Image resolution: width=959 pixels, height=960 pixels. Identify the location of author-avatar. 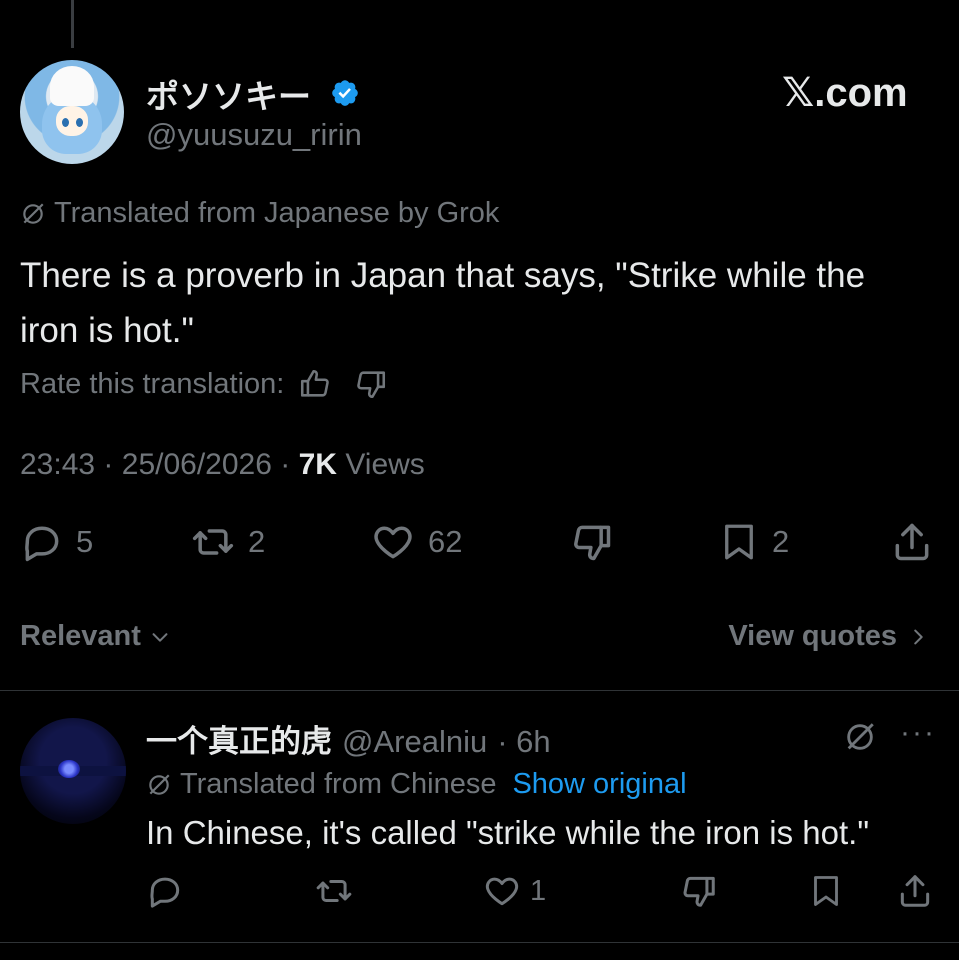
(72, 112).